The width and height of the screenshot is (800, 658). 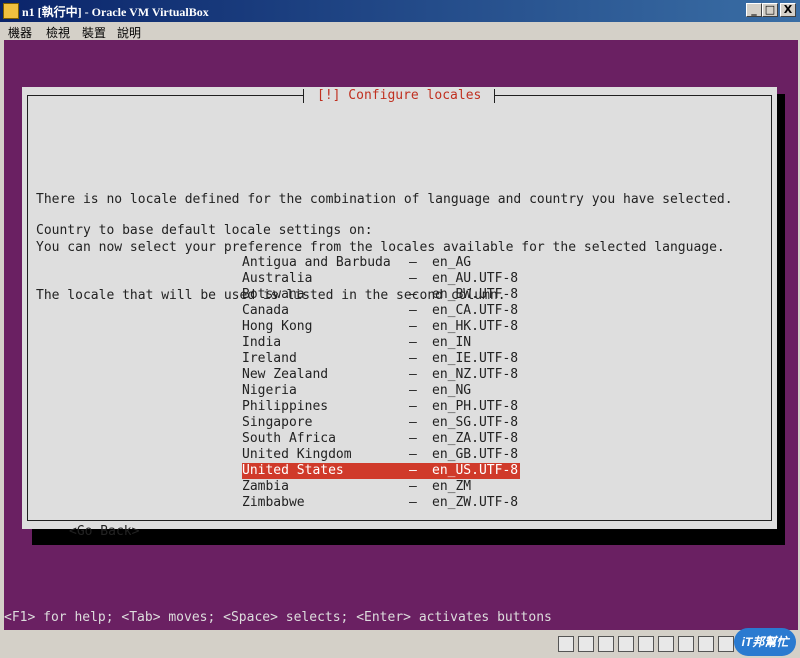 I want to click on locale-option-row: Nigeria – en_NG, so click(x=381, y=391).